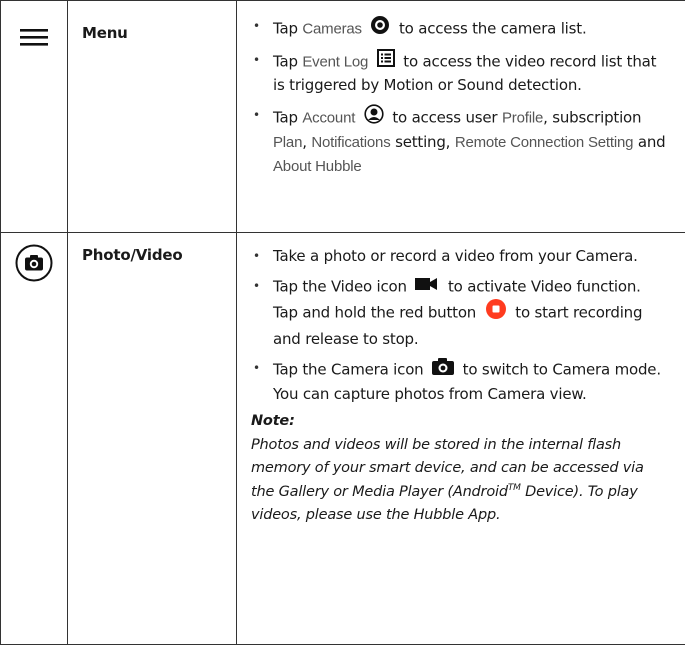 This screenshot has height=645, width=685. I want to click on bullet-text: setting,, so click(422, 142).